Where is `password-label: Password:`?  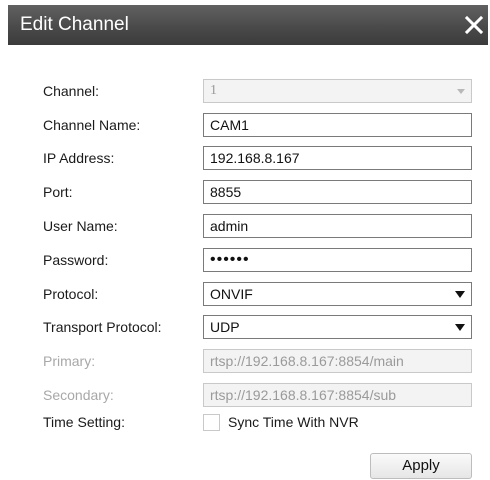
password-label: Password: is located at coordinates (76, 260).